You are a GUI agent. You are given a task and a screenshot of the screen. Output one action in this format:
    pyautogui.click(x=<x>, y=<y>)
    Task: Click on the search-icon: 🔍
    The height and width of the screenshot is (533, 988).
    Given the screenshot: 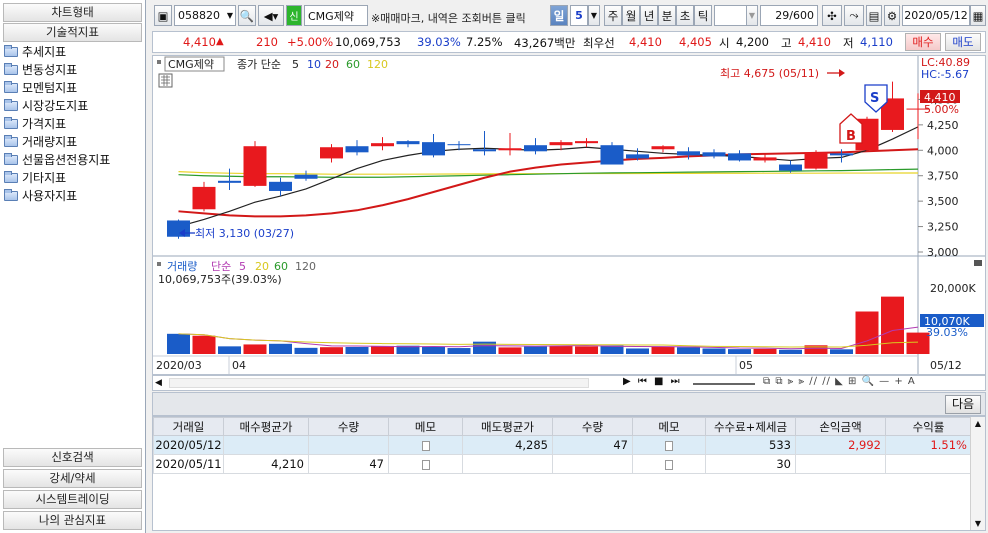 What is the action you would take?
    pyautogui.click(x=247, y=15)
    